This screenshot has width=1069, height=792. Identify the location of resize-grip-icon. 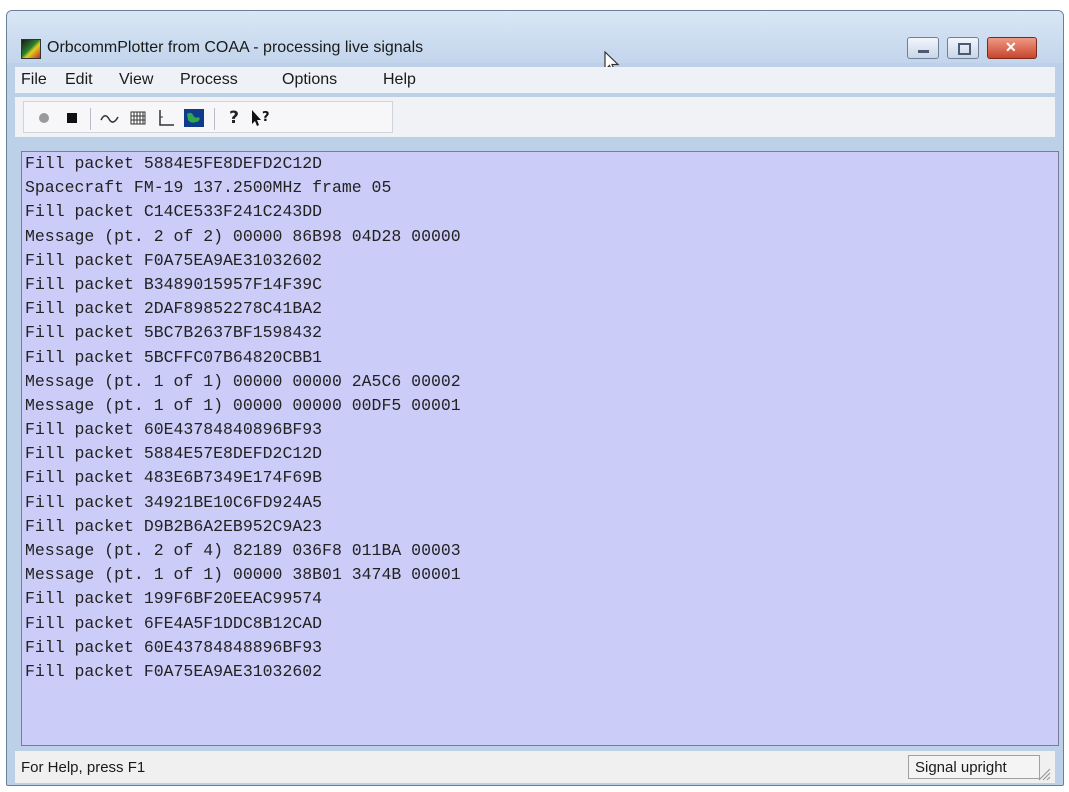
(1043, 773).